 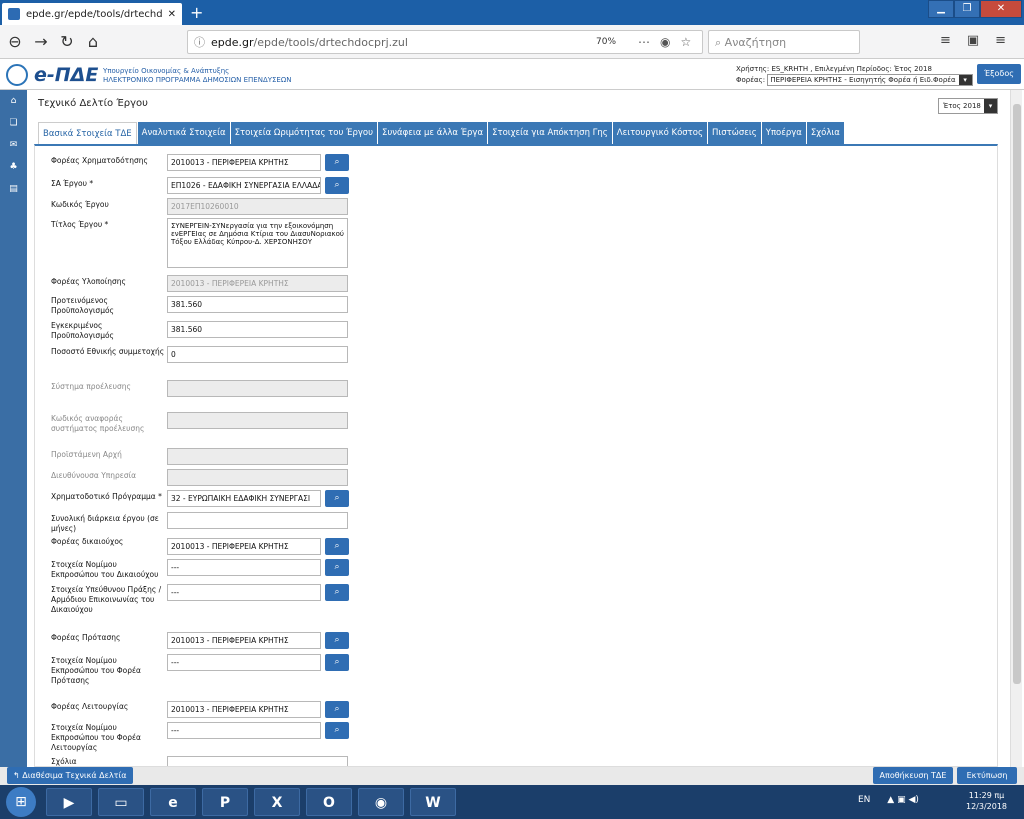 What do you see at coordinates (87, 133) in the screenshot?
I see `tab-basic: Βασικά Στοιχεία ΤΔΕ` at bounding box center [87, 133].